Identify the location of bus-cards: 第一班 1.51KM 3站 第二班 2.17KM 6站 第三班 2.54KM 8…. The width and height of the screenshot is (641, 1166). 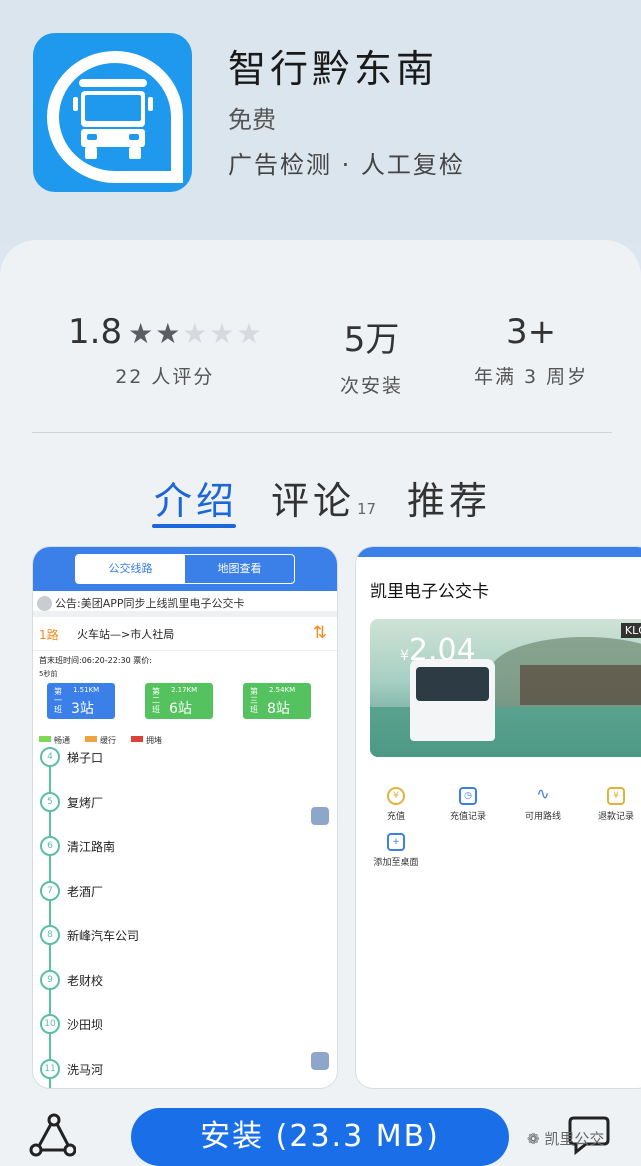
(185, 703).